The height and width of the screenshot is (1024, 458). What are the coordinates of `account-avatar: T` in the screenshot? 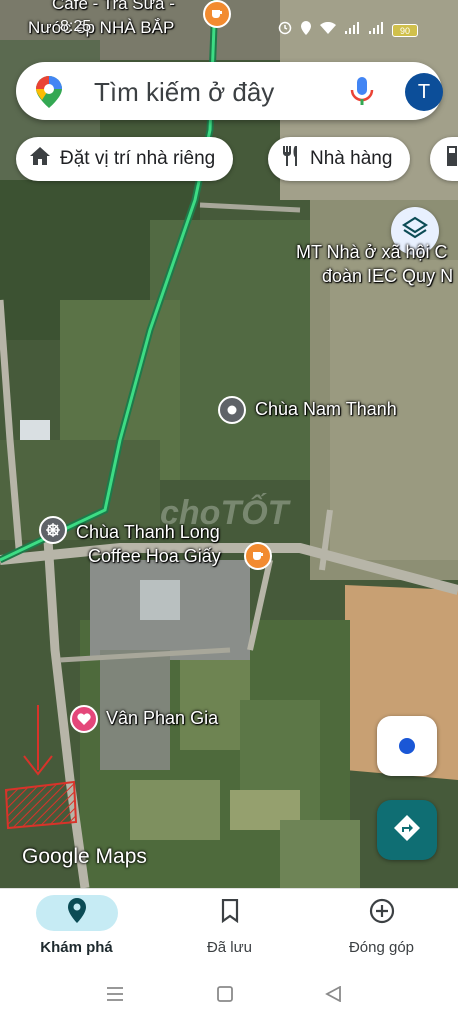 It's located at (424, 92).